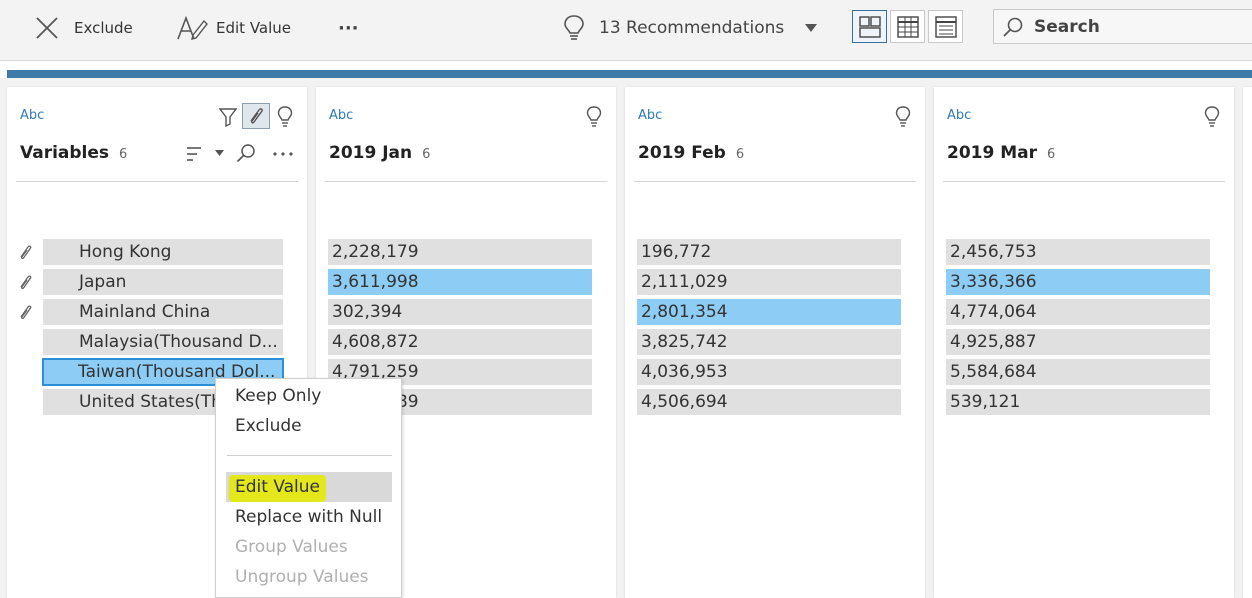 This screenshot has height=598, width=1252. I want to click on column-title: Variables 6, so click(73, 153).